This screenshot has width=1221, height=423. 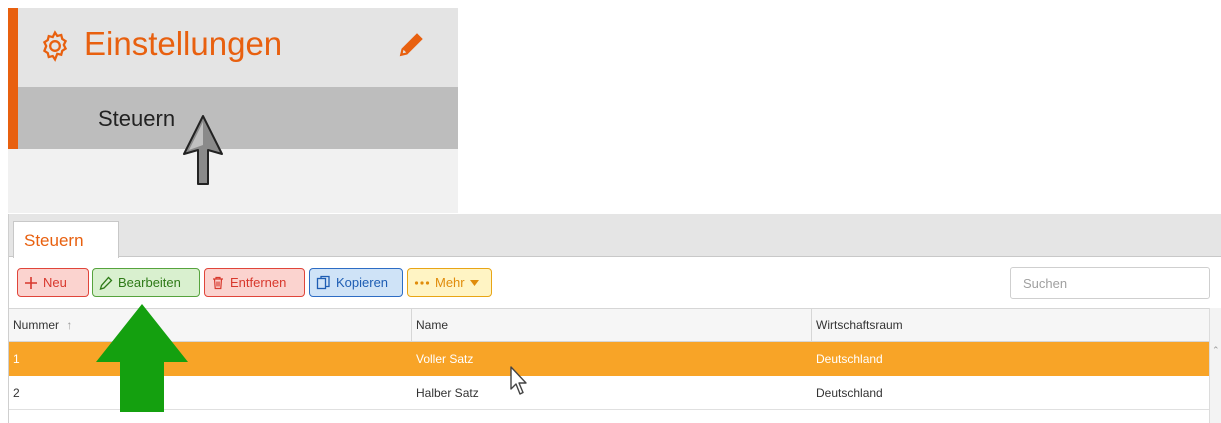 I want to click on delete-button: Entfernen, so click(x=254, y=282).